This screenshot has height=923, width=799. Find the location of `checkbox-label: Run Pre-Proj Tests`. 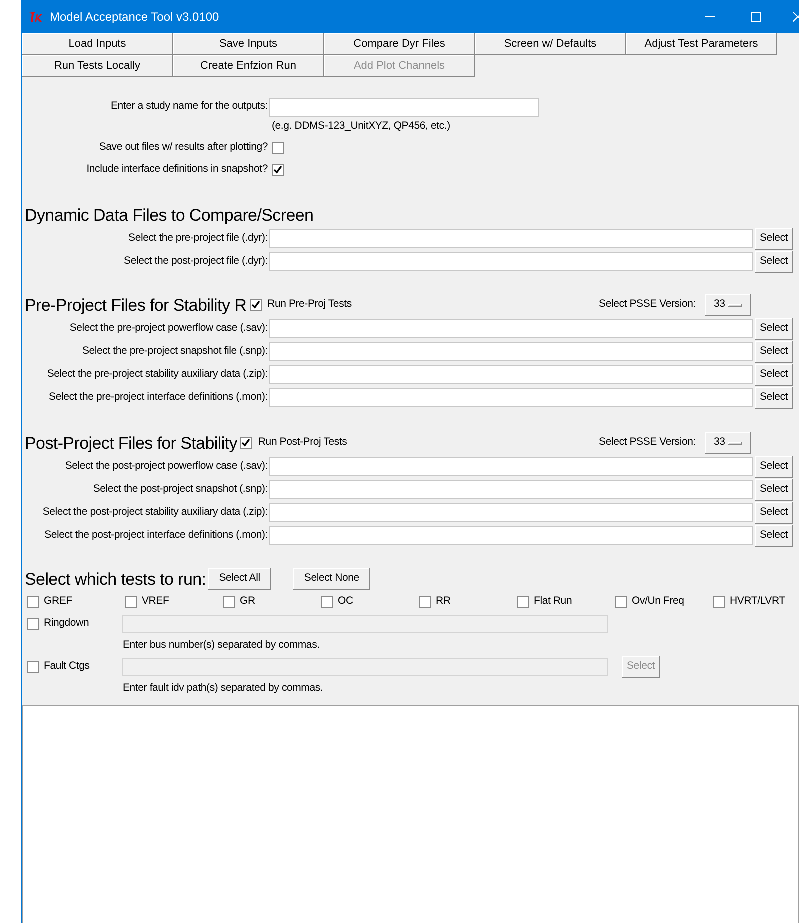

checkbox-label: Run Pre-Proj Tests is located at coordinates (310, 304).